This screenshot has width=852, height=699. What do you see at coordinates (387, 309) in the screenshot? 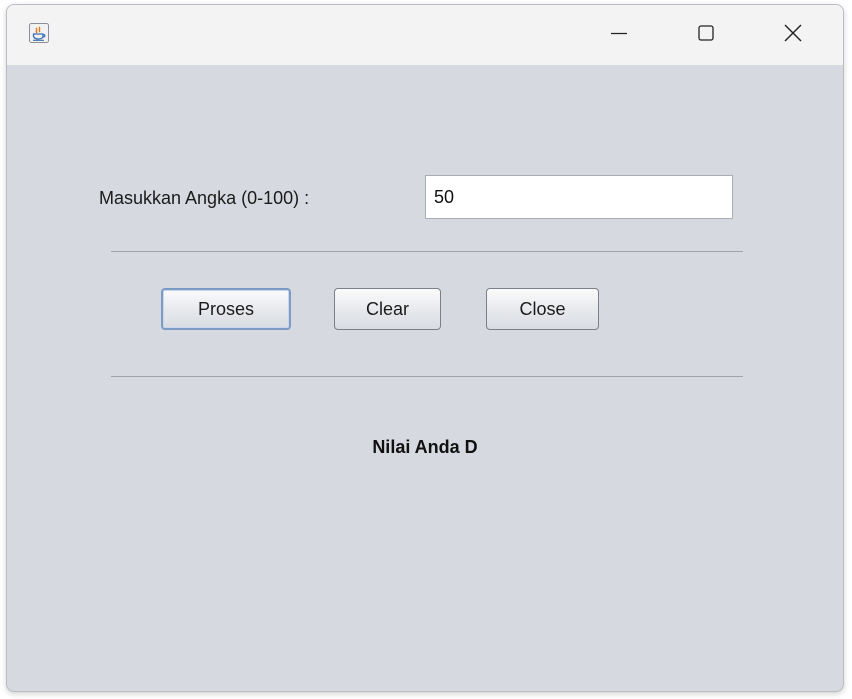
I see `clear-button: Clear` at bounding box center [387, 309].